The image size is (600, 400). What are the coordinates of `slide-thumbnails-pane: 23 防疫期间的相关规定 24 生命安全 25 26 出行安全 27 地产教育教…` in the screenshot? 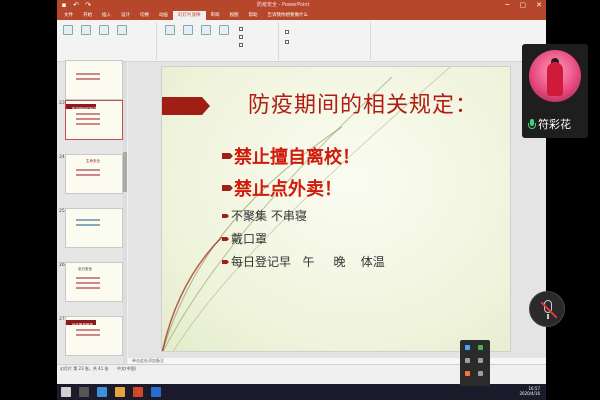 It's located at (92, 212).